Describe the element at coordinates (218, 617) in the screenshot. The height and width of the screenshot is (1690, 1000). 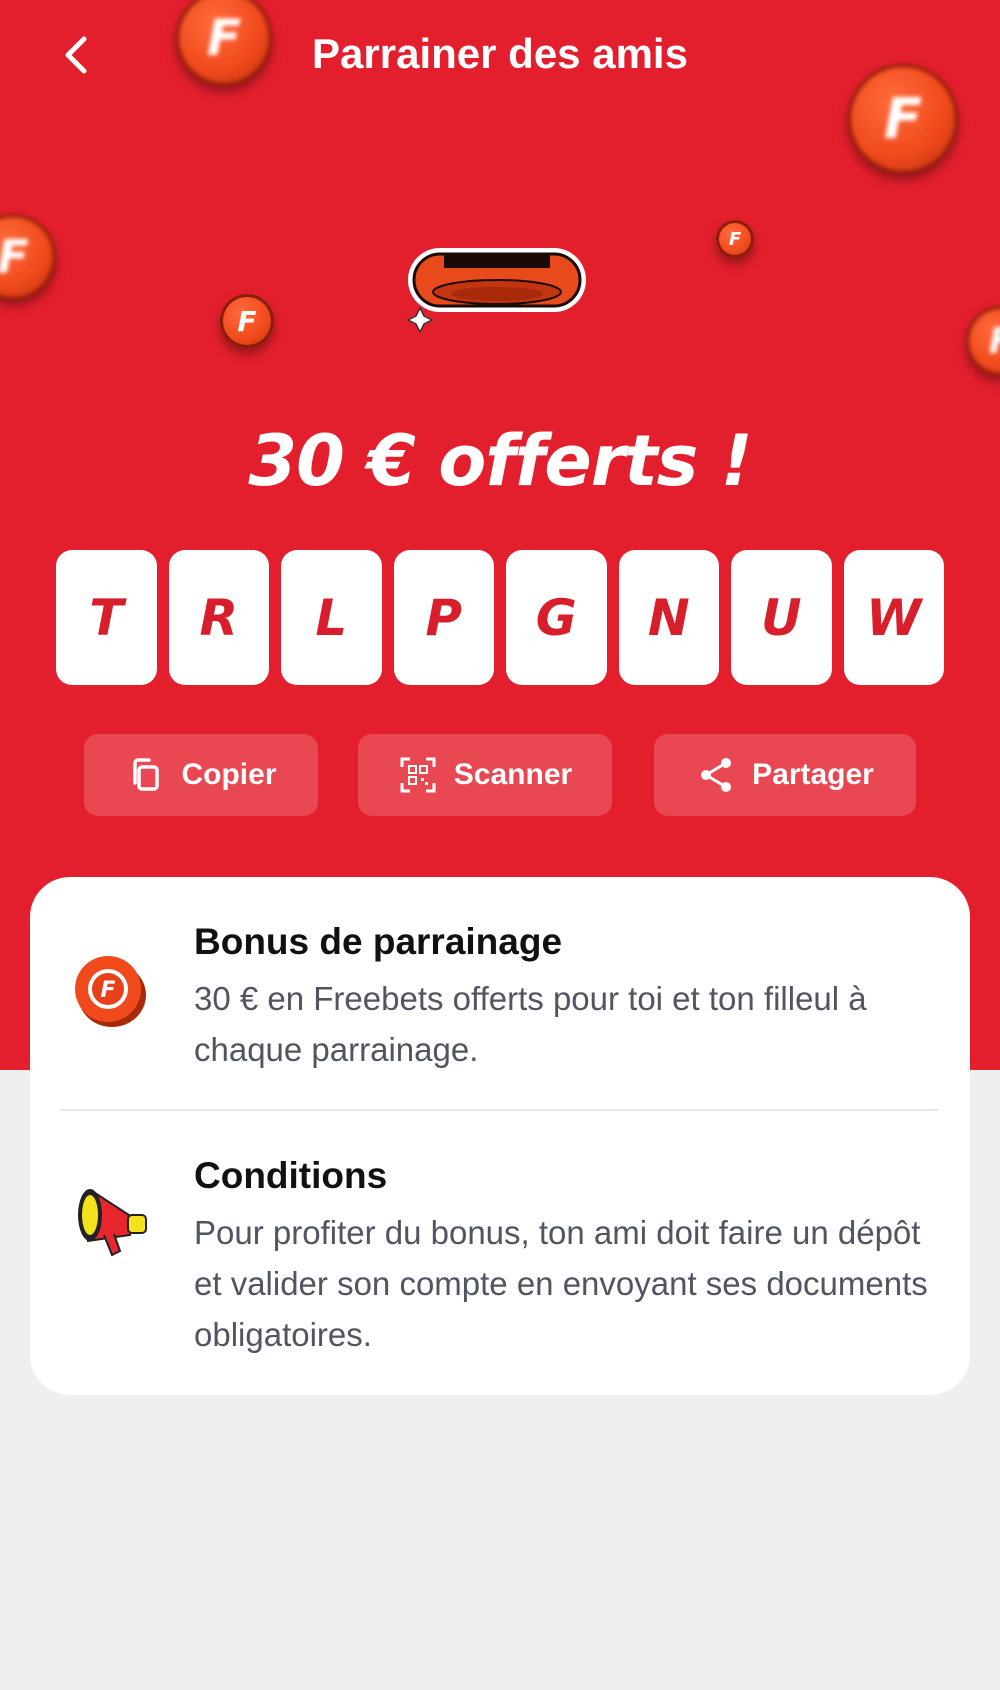
I see `code-letter-tile: R` at that location.